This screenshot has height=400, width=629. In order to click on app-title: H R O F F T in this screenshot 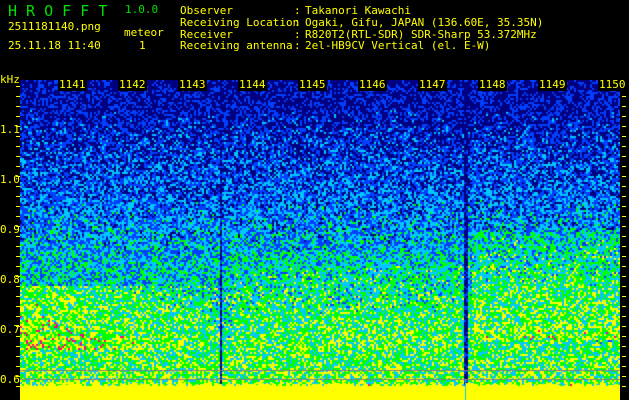, I will do `click(58, 11)`.